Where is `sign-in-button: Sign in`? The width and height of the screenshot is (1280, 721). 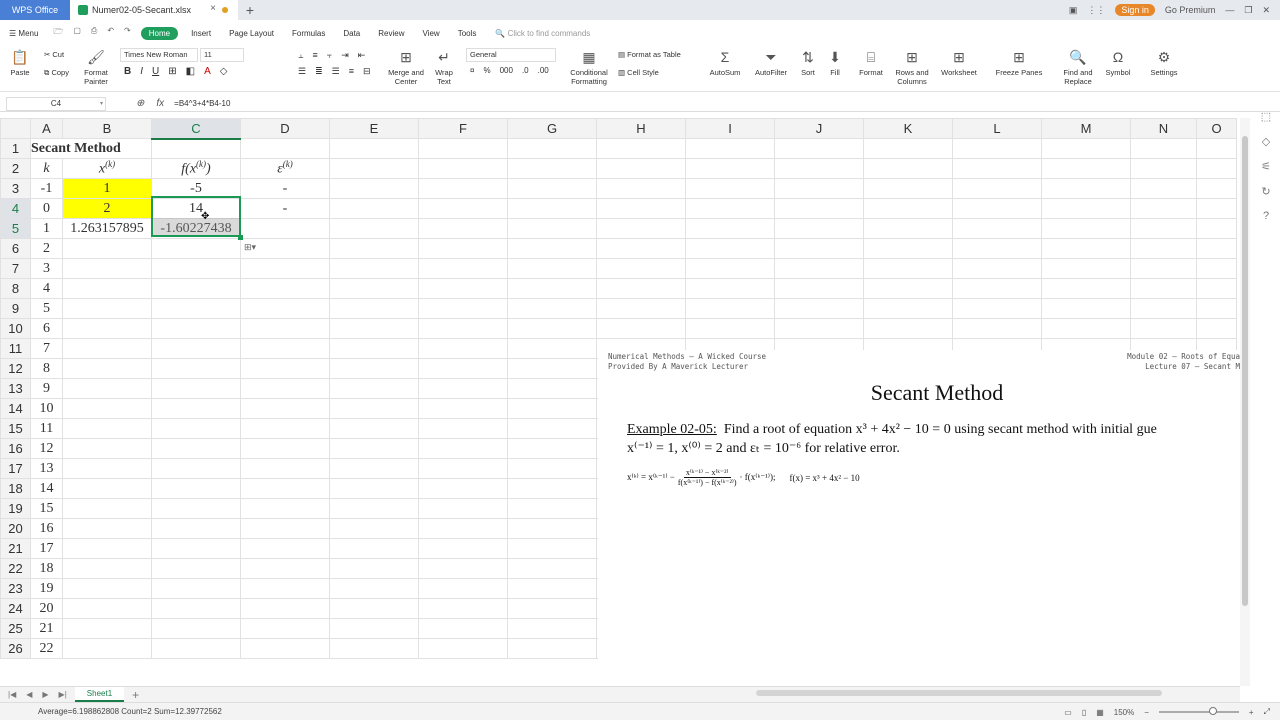 sign-in-button: Sign in is located at coordinates (1135, 10).